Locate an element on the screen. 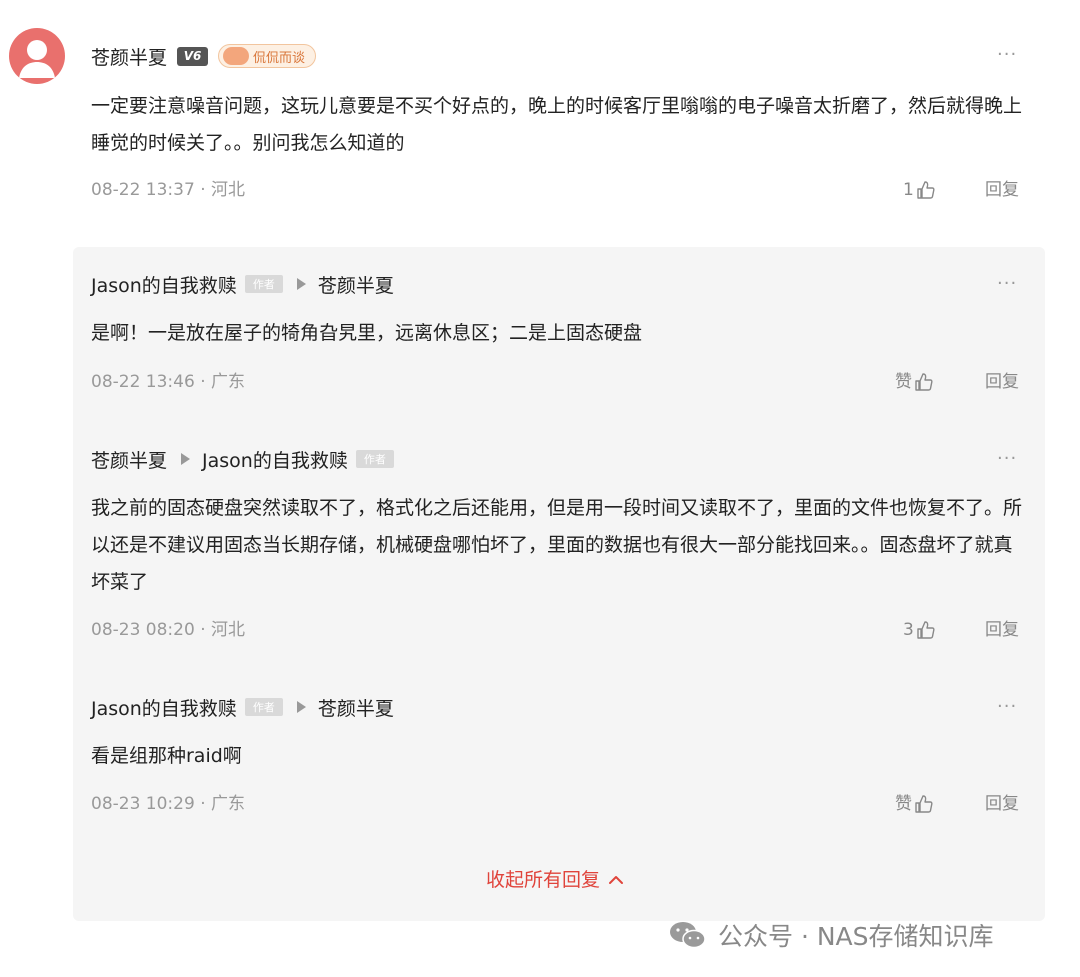 The height and width of the screenshot is (977, 1080). like-button: 1 is located at coordinates (919, 190).